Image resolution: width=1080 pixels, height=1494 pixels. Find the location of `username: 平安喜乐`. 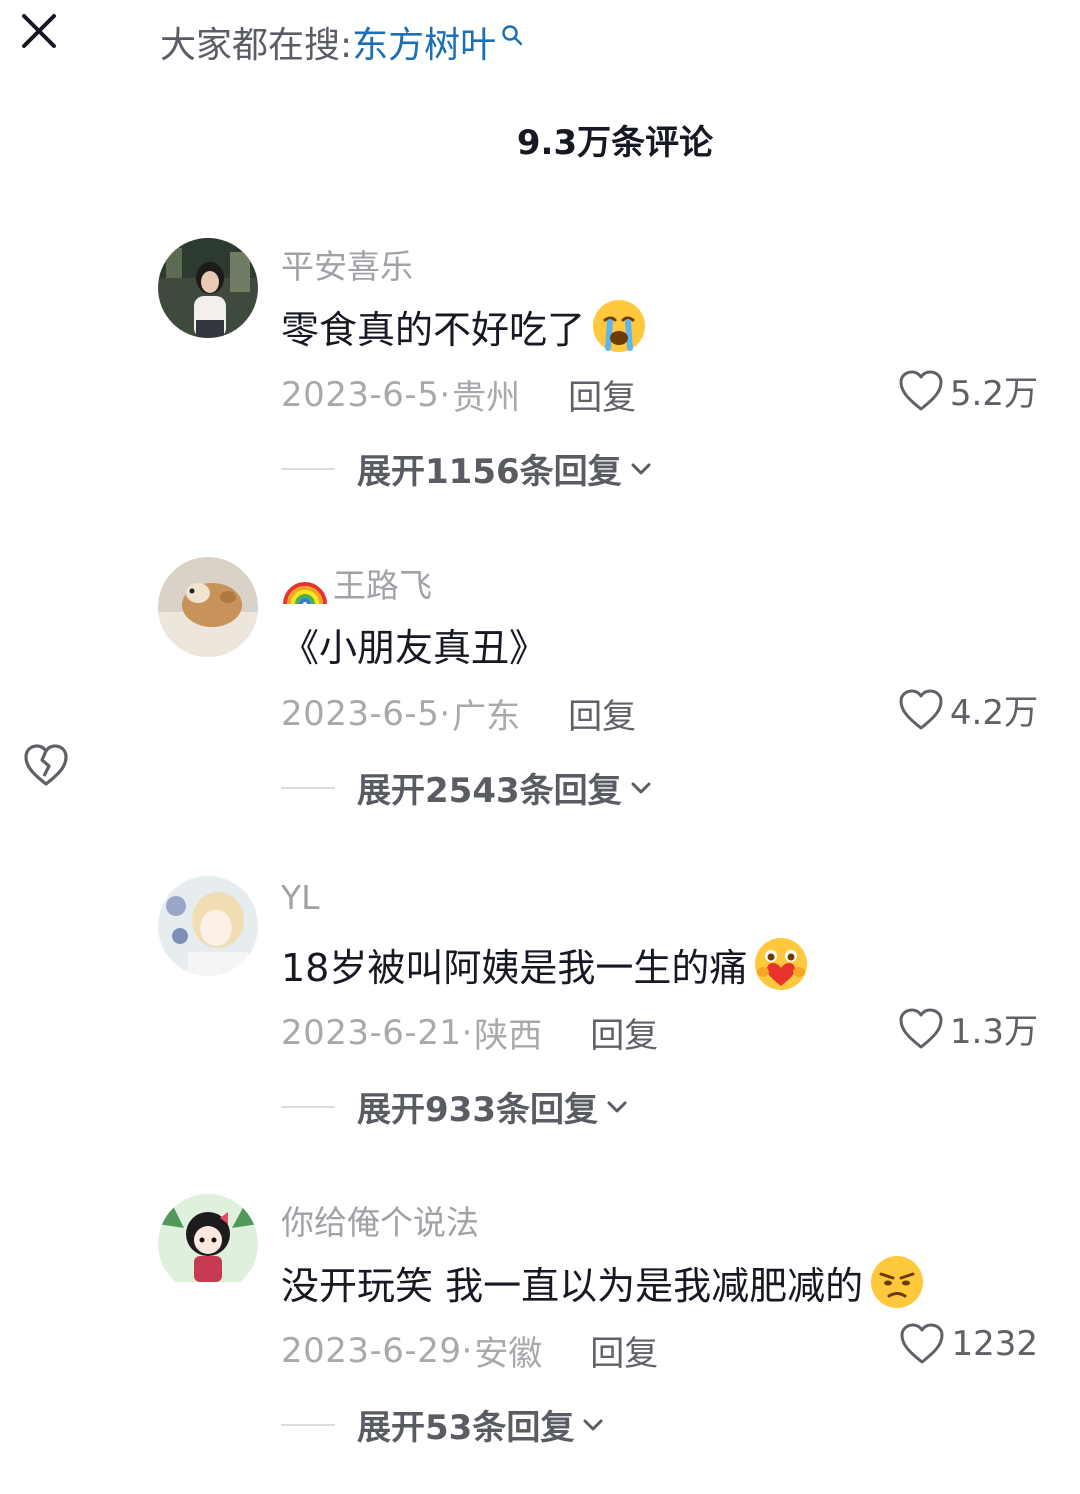

username: 平安喜乐 is located at coordinates (347, 264).